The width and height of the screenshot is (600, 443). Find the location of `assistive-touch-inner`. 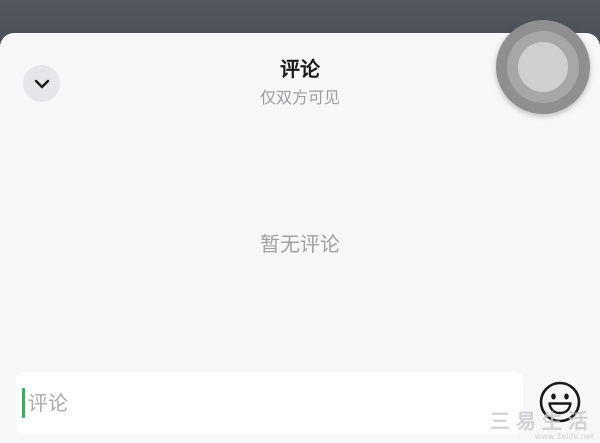

assistive-touch-inner is located at coordinates (543, 67).